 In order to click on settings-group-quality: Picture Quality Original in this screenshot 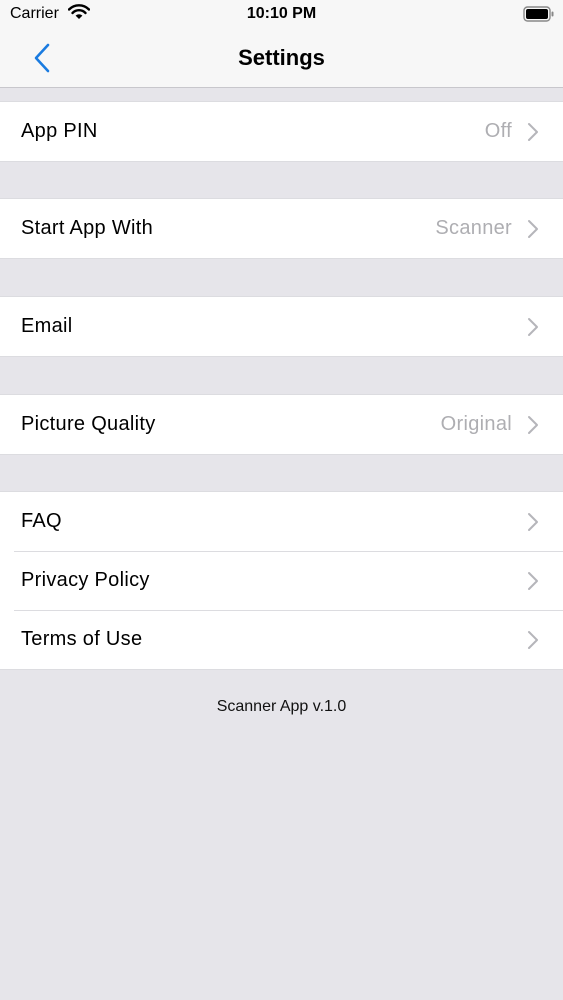, I will do `click(281, 424)`.